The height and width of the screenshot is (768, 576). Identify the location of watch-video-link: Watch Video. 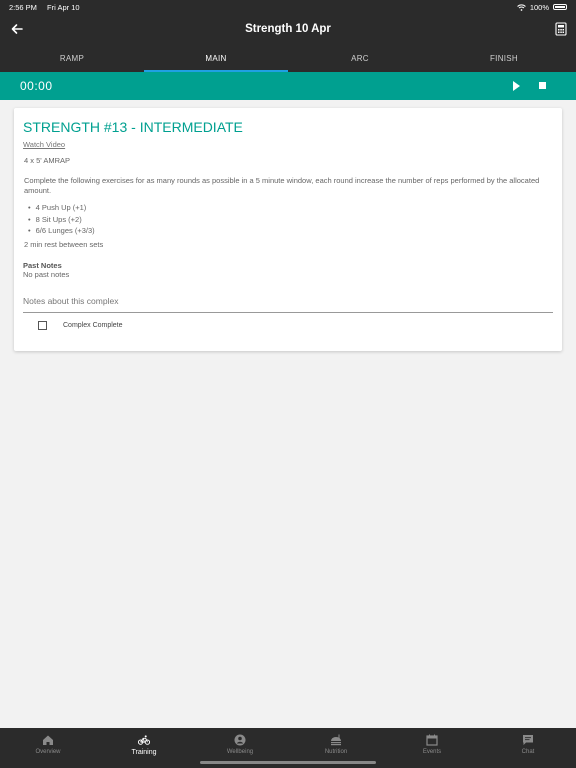
(44, 144).